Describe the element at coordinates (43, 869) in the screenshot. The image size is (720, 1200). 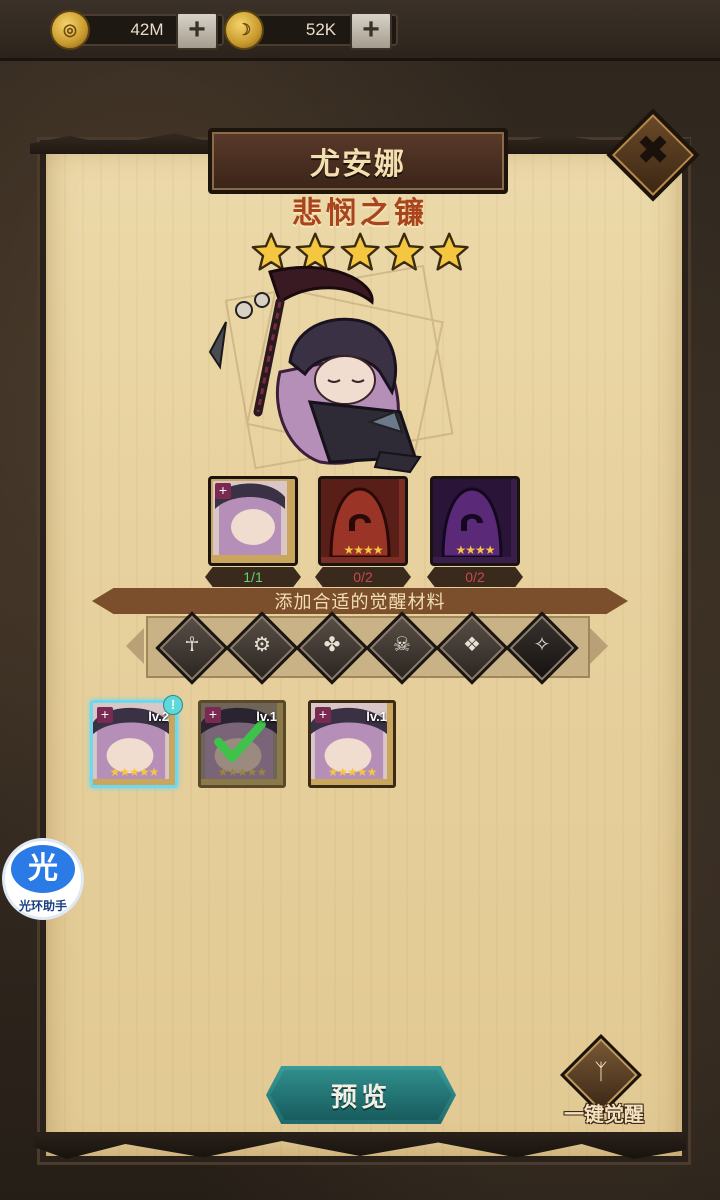
I see `assistant-glyph: 光` at that location.